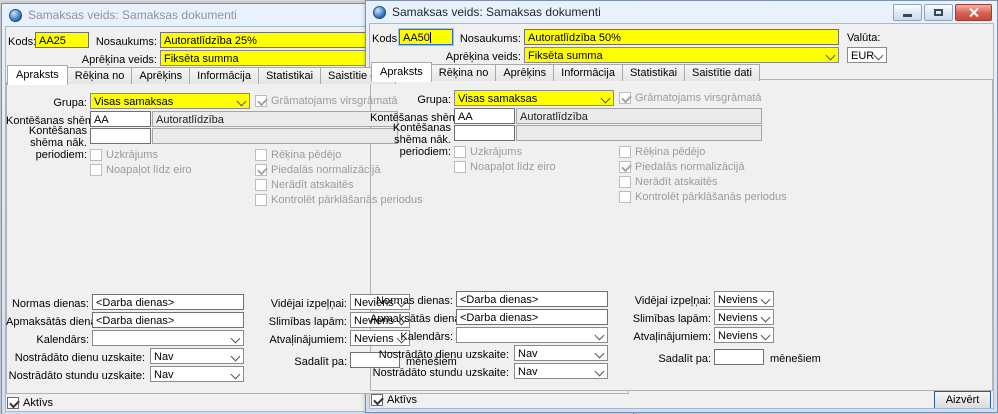 The width and height of the screenshot is (998, 414). I want to click on valuta-combo: EUR, so click(867, 55).